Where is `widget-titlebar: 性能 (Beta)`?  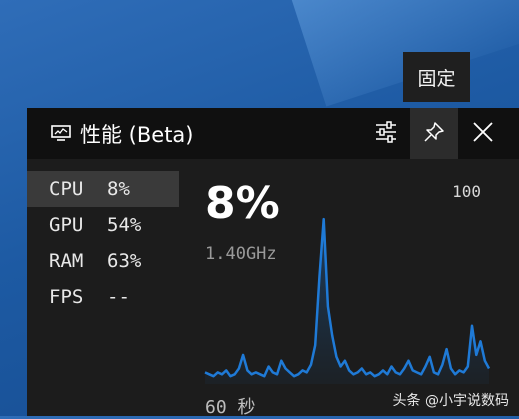
widget-titlebar: 性能 (Beta) is located at coordinates (273, 133).